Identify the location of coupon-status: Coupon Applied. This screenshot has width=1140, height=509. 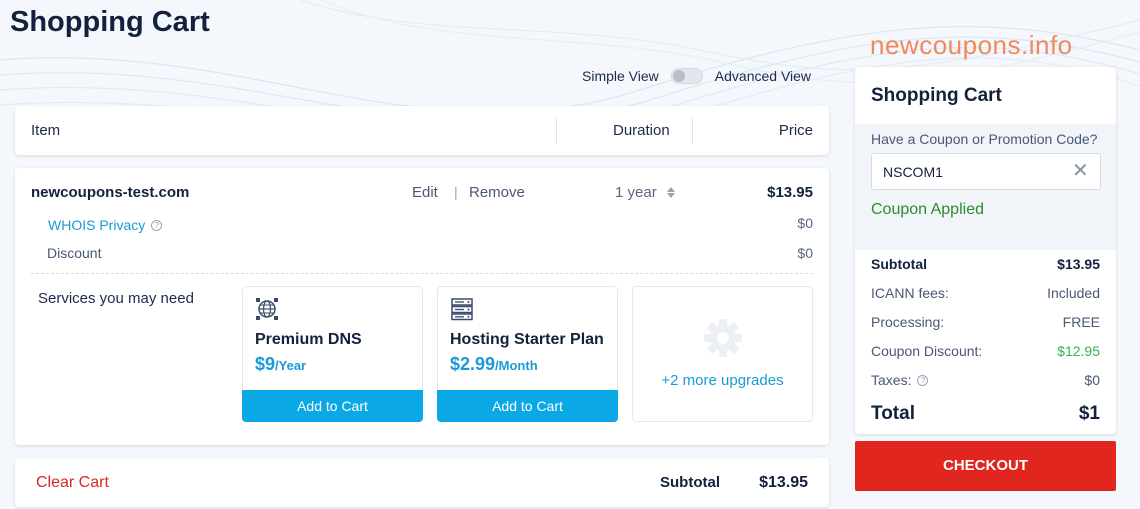
(927, 209).